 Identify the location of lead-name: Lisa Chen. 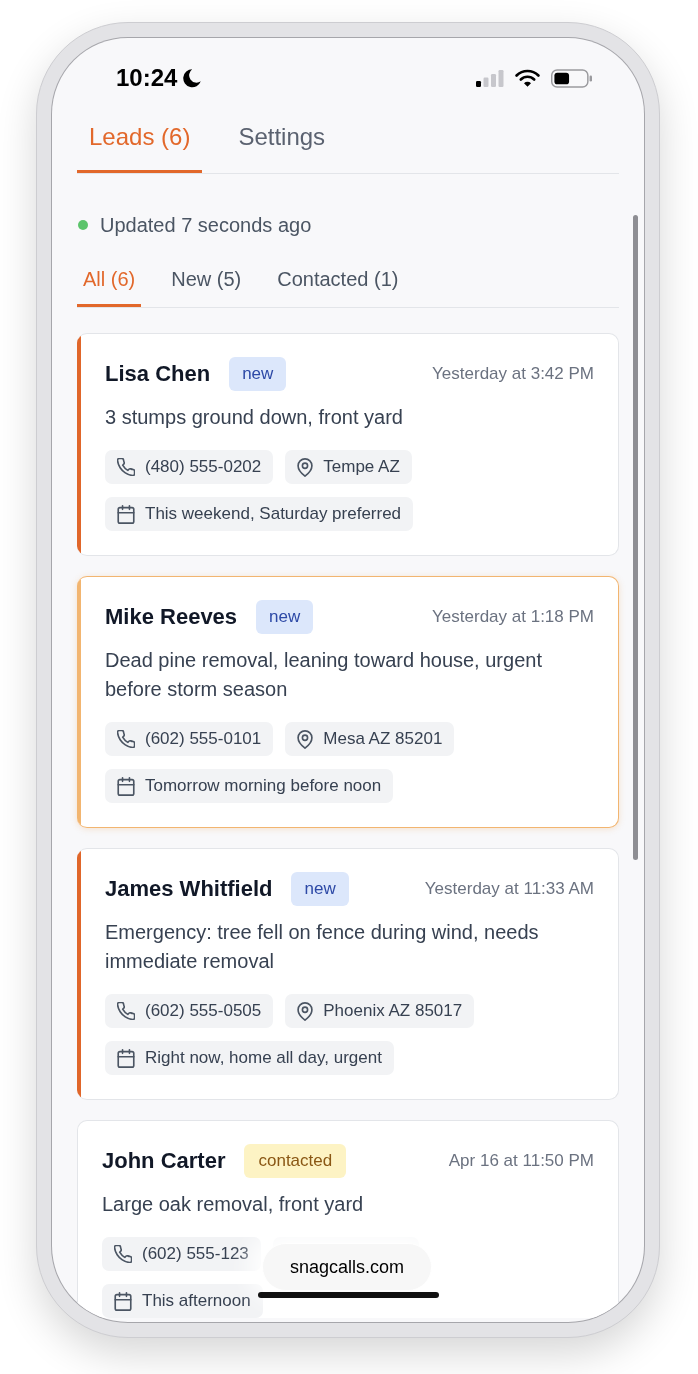
(158, 374).